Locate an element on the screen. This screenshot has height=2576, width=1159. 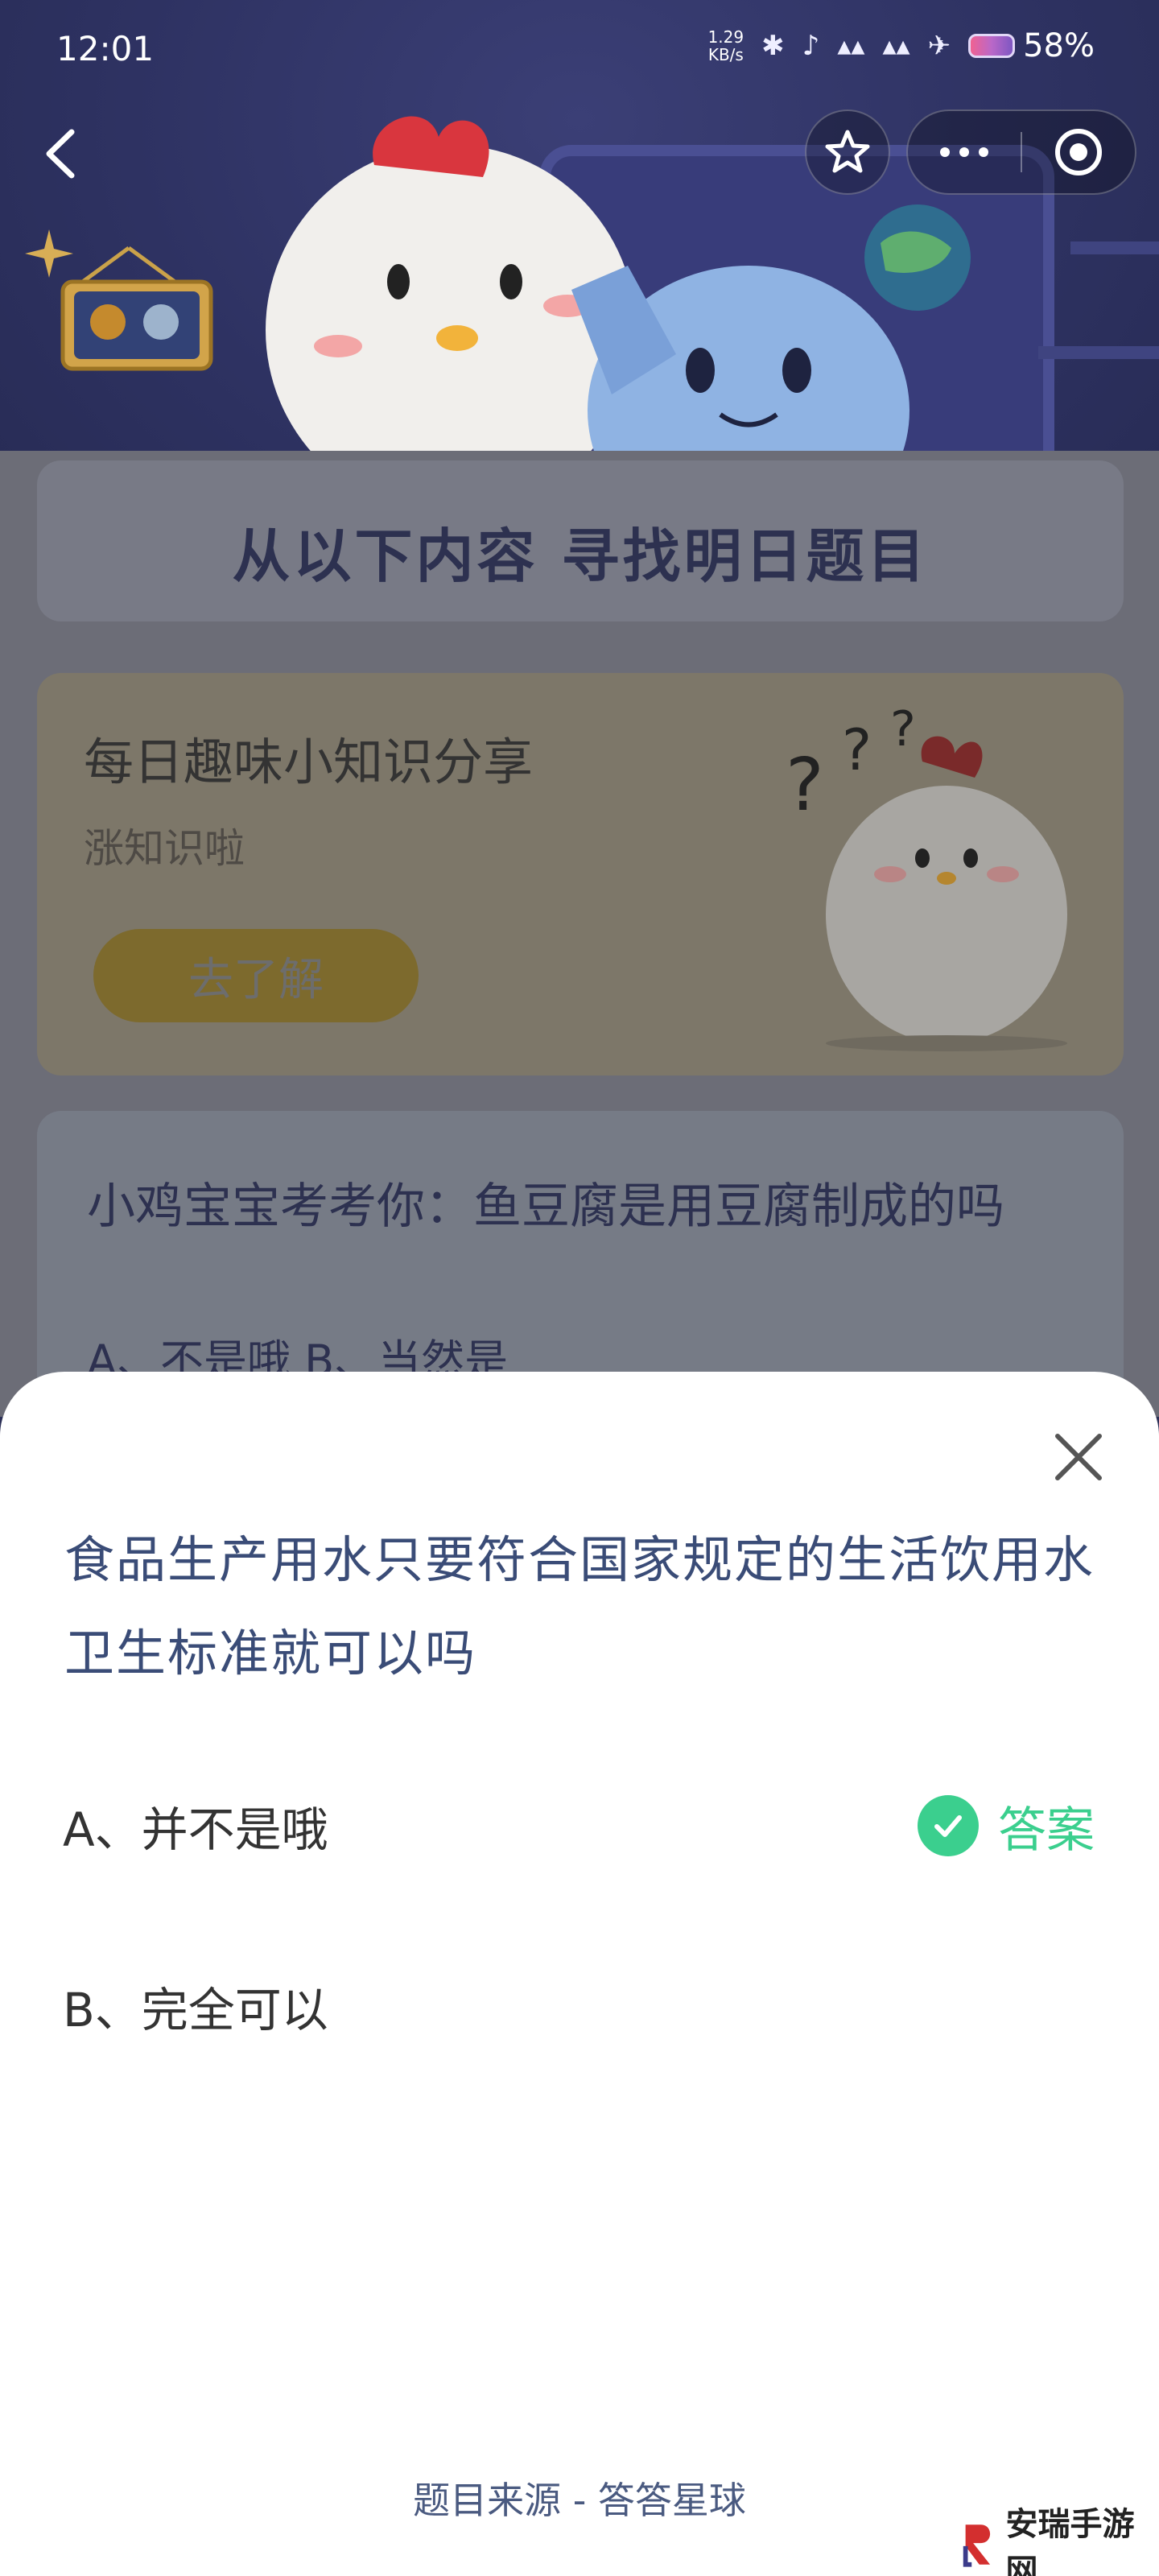
watermark: 安瑞手游网 is located at coordinates (1059, 2540).